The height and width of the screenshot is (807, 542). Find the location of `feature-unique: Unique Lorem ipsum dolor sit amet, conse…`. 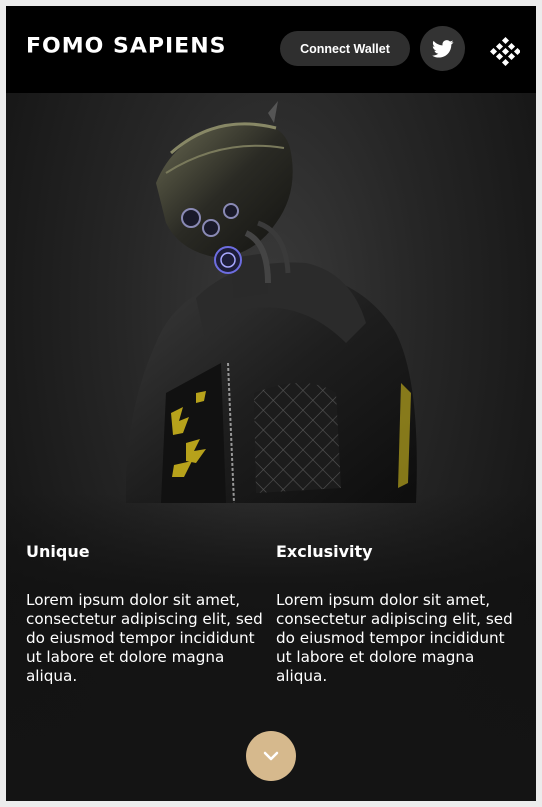

feature-unique: Unique Lorem ipsum dolor sit amet, conse… is located at coordinates (145, 614).